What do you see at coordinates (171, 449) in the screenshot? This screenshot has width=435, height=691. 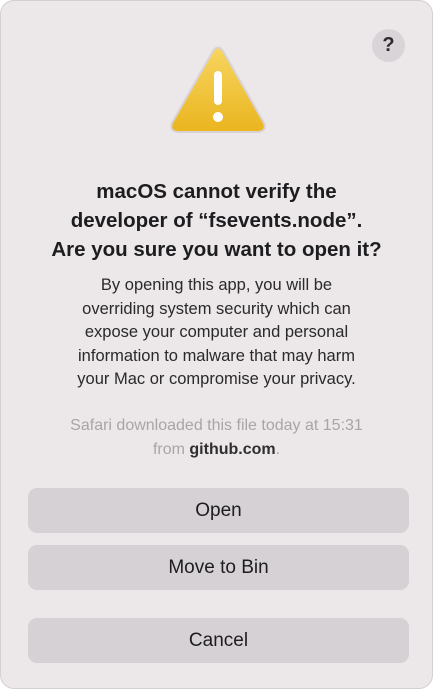 I see `source-prefix: from` at bounding box center [171, 449].